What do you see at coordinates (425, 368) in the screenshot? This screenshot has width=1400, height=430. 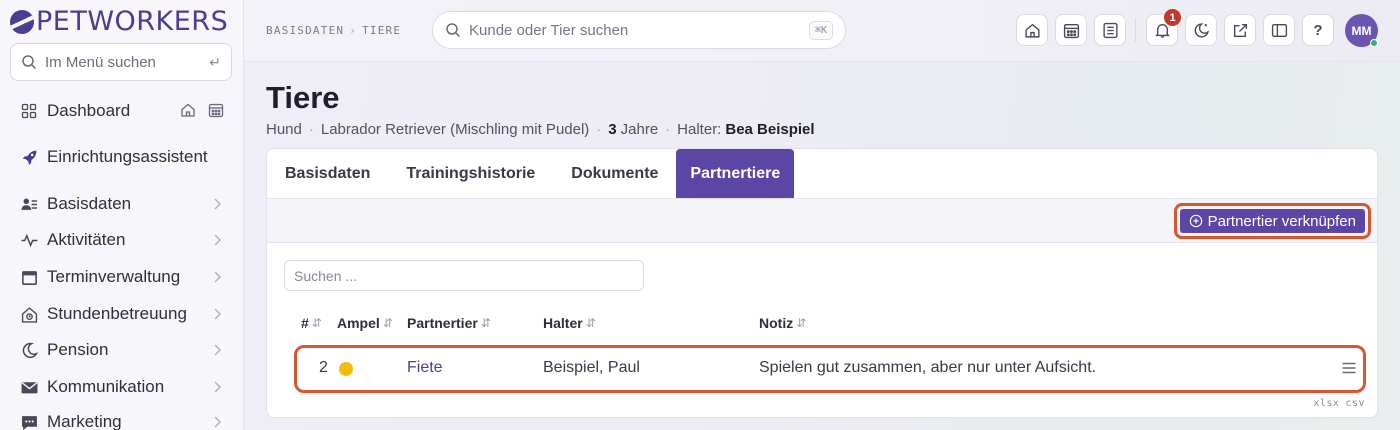 I see `partner-name-link: Fiete` at bounding box center [425, 368].